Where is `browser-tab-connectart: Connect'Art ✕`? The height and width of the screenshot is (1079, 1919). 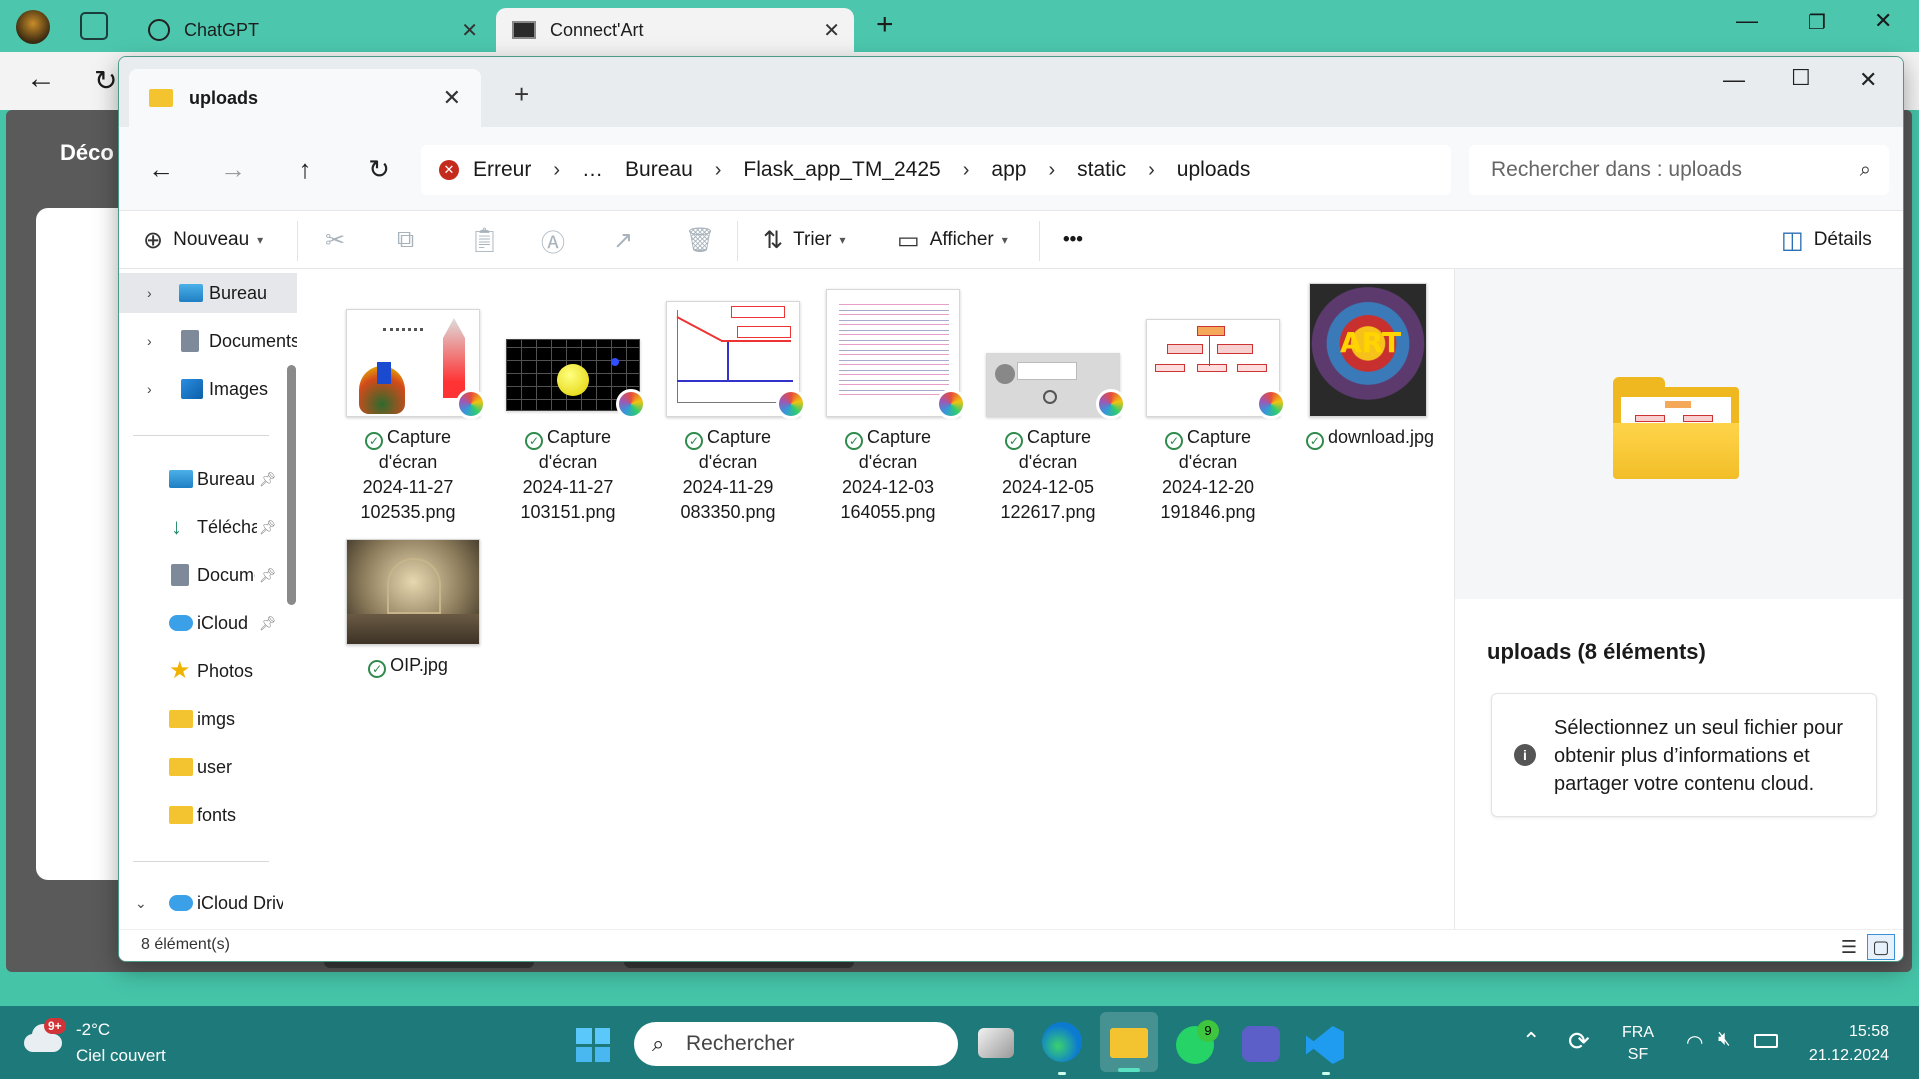 browser-tab-connectart: Connect'Art ✕ is located at coordinates (675, 30).